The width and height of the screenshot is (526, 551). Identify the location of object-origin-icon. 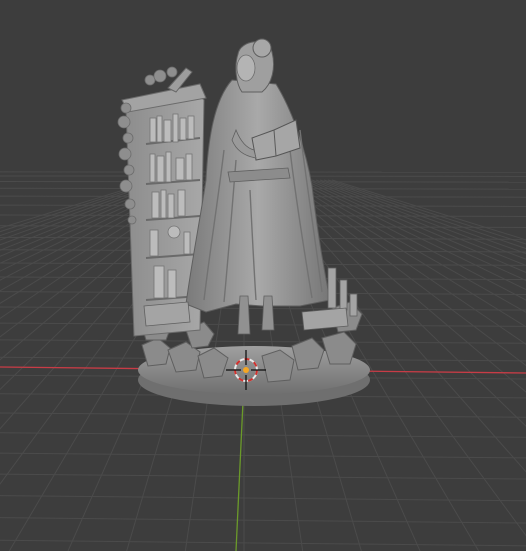
(246, 370).